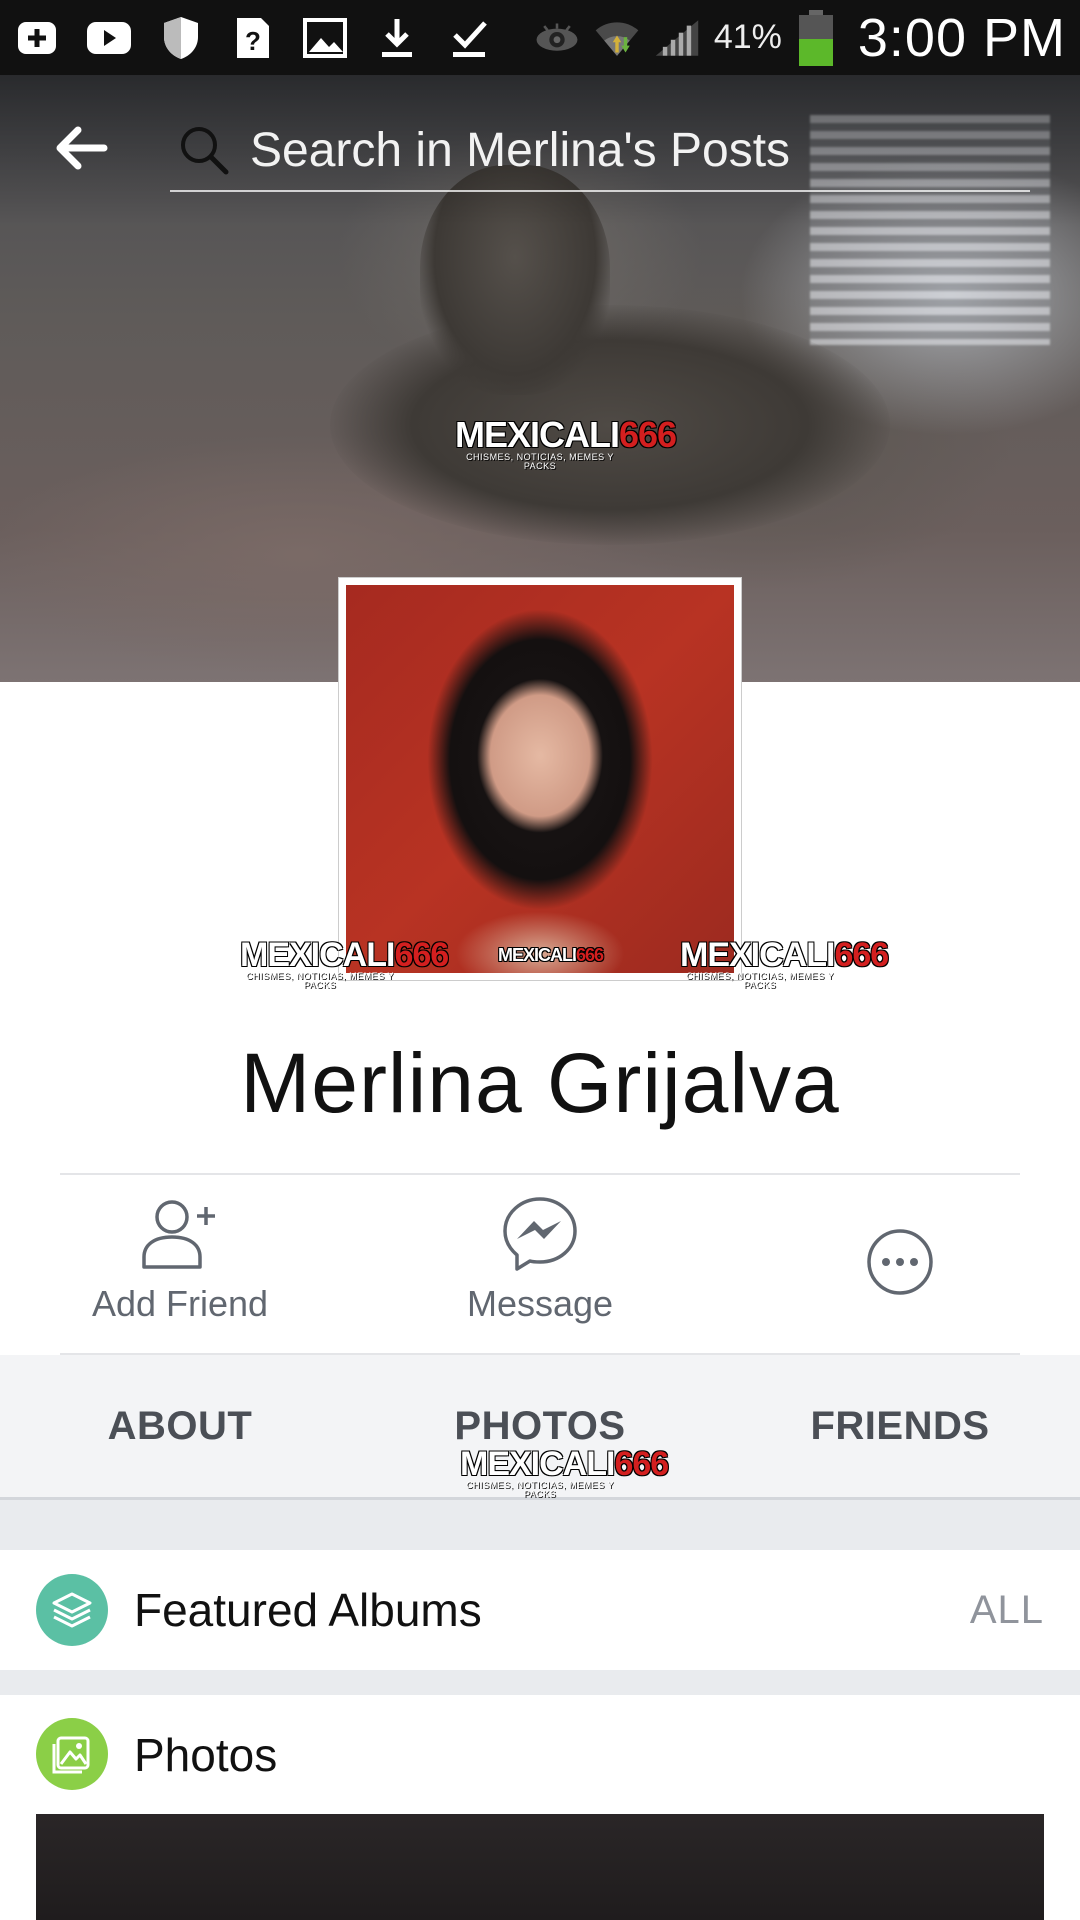  Describe the element at coordinates (520, 150) in the screenshot. I see `search-placeholder: Search in Merlina's Posts` at that location.